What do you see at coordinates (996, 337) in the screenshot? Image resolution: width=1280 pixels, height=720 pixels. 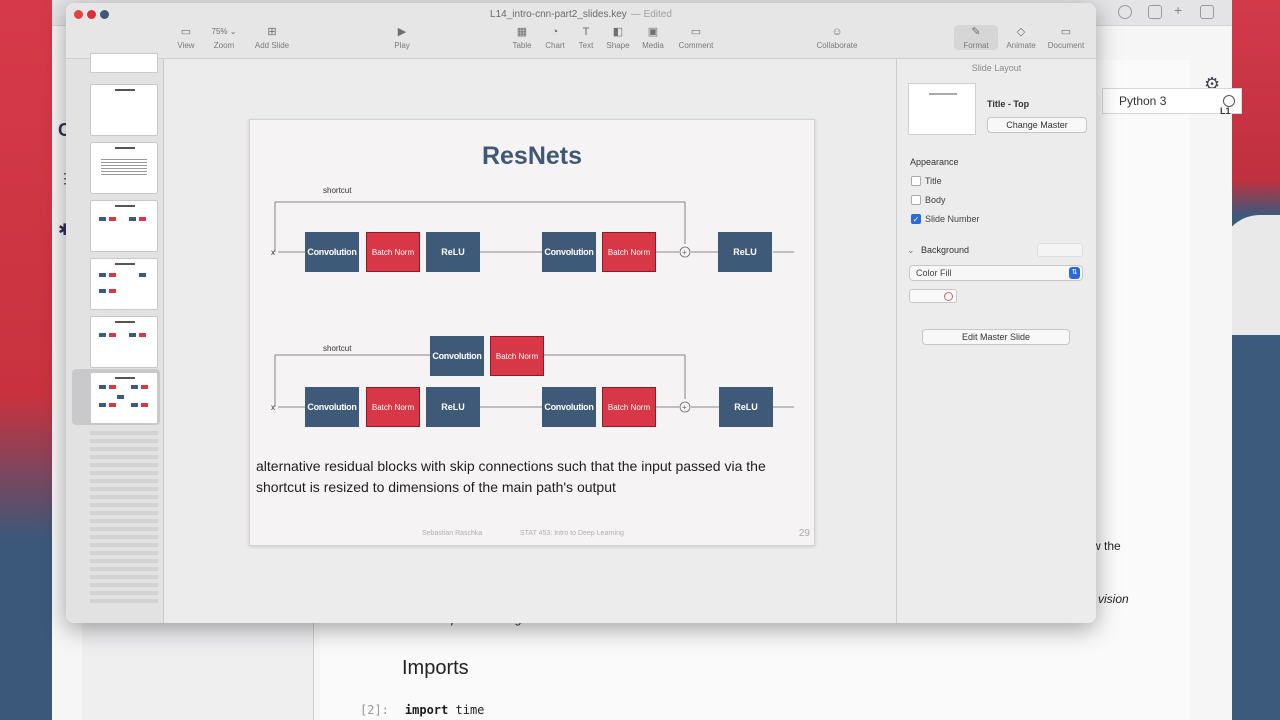 I see `edit-master-slide-button: Edit Master Slide` at bounding box center [996, 337].